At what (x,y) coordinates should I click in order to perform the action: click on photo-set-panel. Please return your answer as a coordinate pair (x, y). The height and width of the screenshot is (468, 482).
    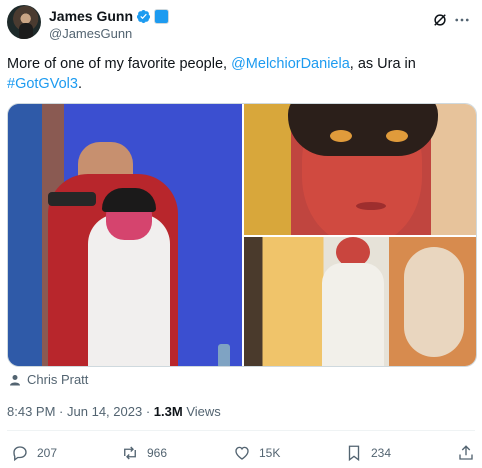
    Looking at the image, I should click on (434, 302).